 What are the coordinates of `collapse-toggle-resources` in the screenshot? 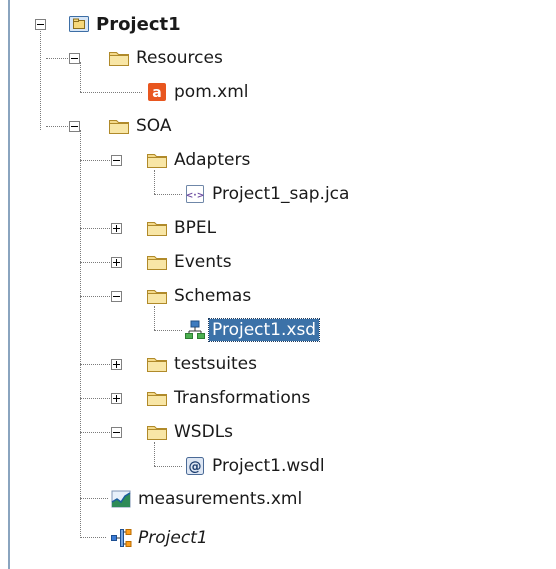 It's located at (74, 58).